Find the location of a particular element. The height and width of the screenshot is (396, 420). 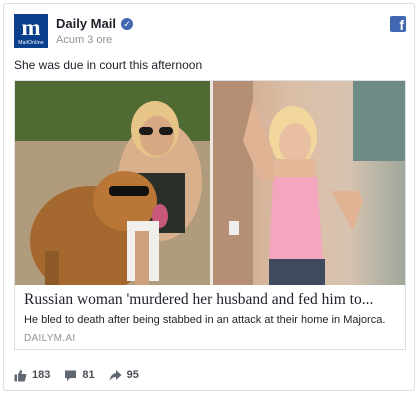

comment-count-value: 81 is located at coordinates (88, 375).